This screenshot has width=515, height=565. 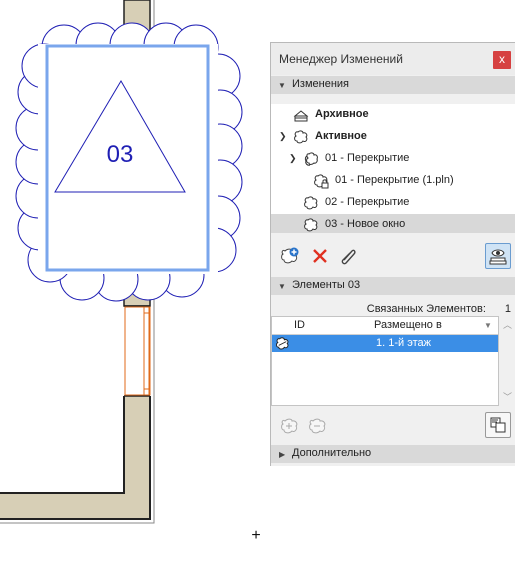 I want to click on table-row: 1. 1-й этаж, so click(x=385, y=343).